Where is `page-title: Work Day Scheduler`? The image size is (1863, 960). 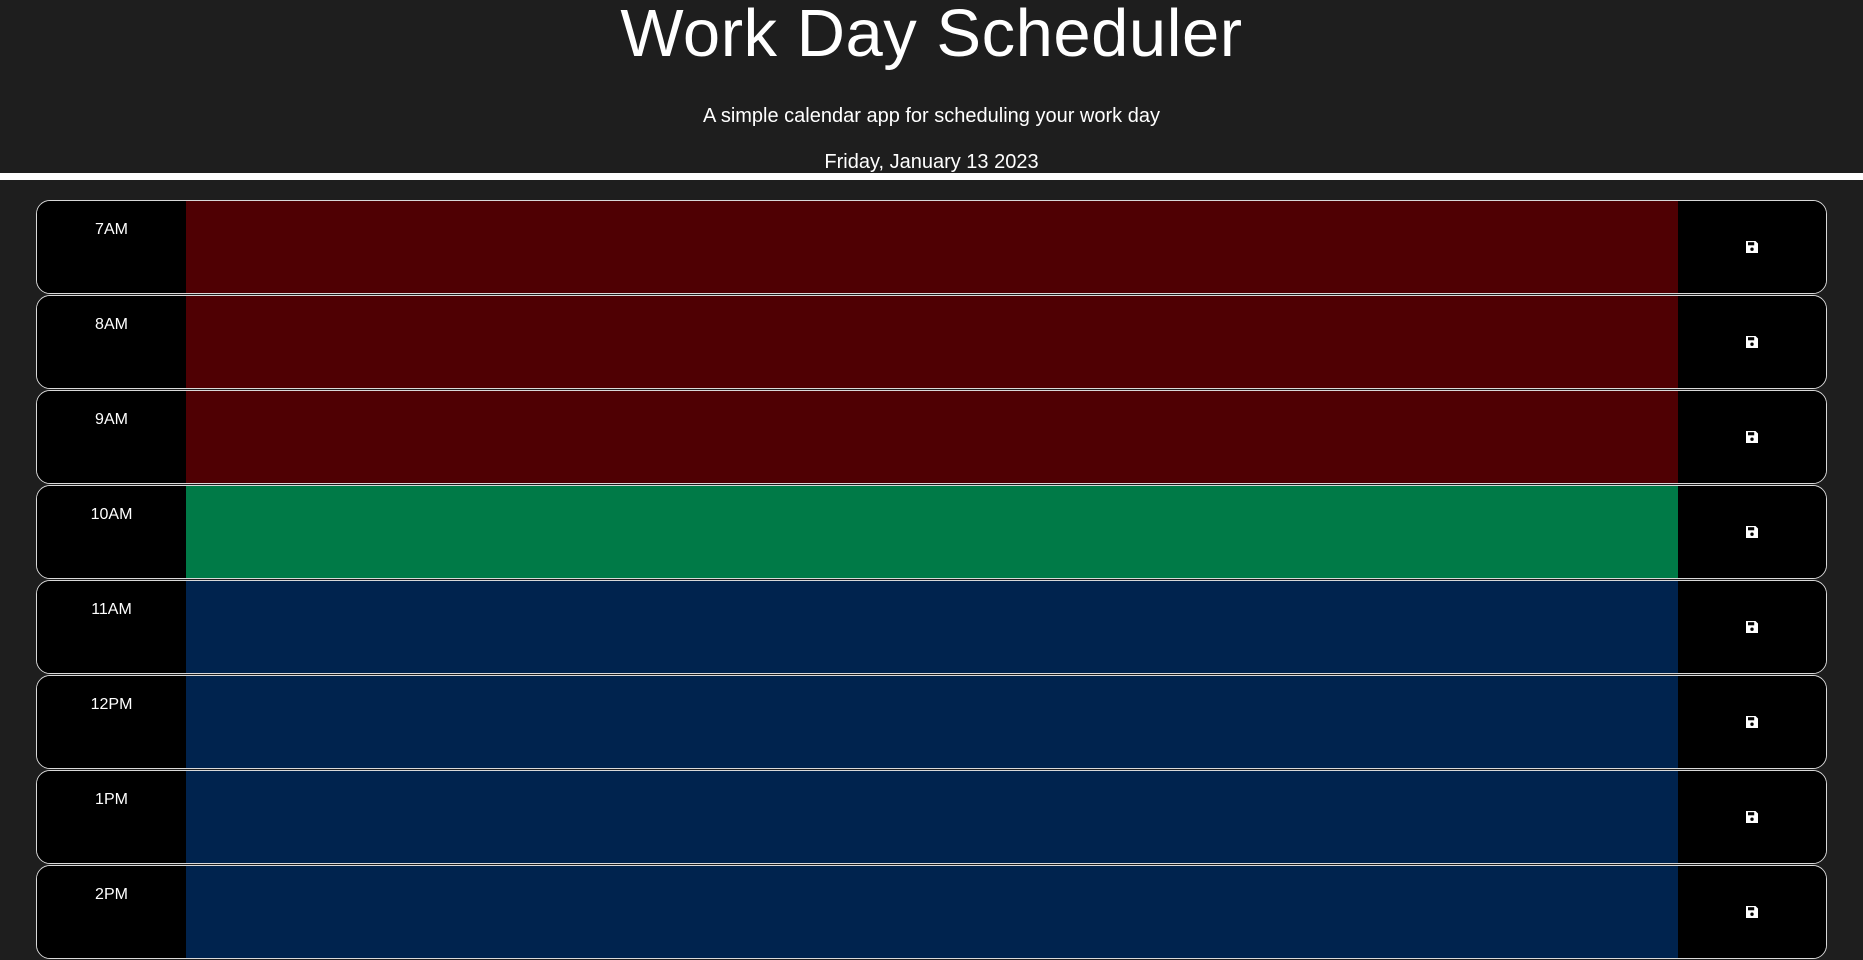 page-title: Work Day Scheduler is located at coordinates (931, 35).